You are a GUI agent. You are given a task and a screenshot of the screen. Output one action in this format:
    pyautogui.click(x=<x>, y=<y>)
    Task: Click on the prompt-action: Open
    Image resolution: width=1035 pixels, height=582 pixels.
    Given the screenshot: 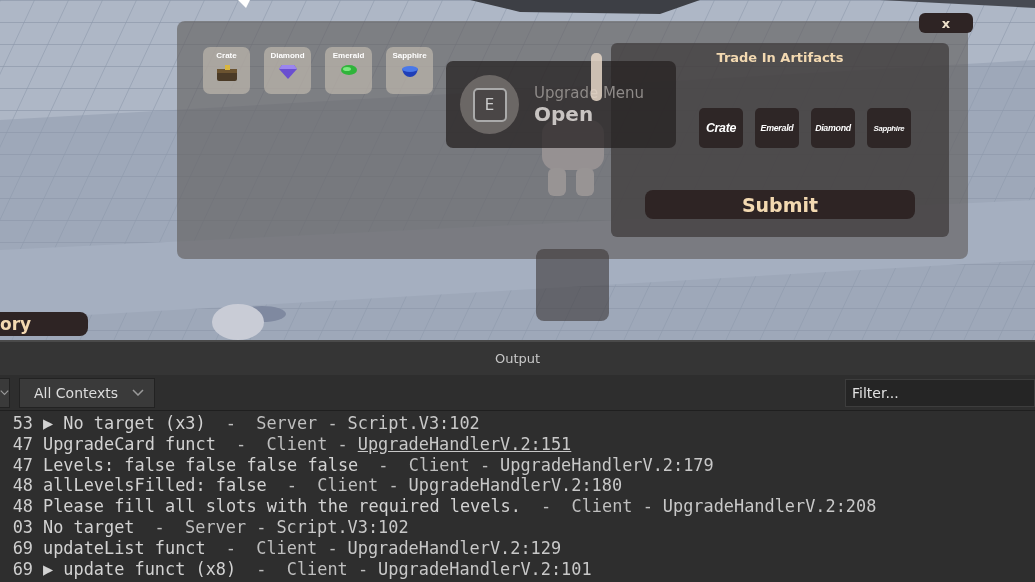 What is the action you would take?
    pyautogui.click(x=564, y=113)
    